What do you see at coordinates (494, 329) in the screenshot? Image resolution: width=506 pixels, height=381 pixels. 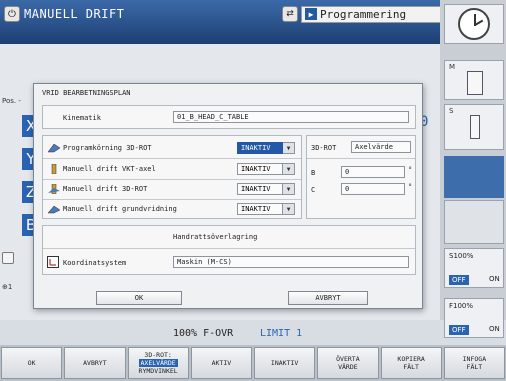 I see `feed-on-label: ON` at bounding box center [494, 329].